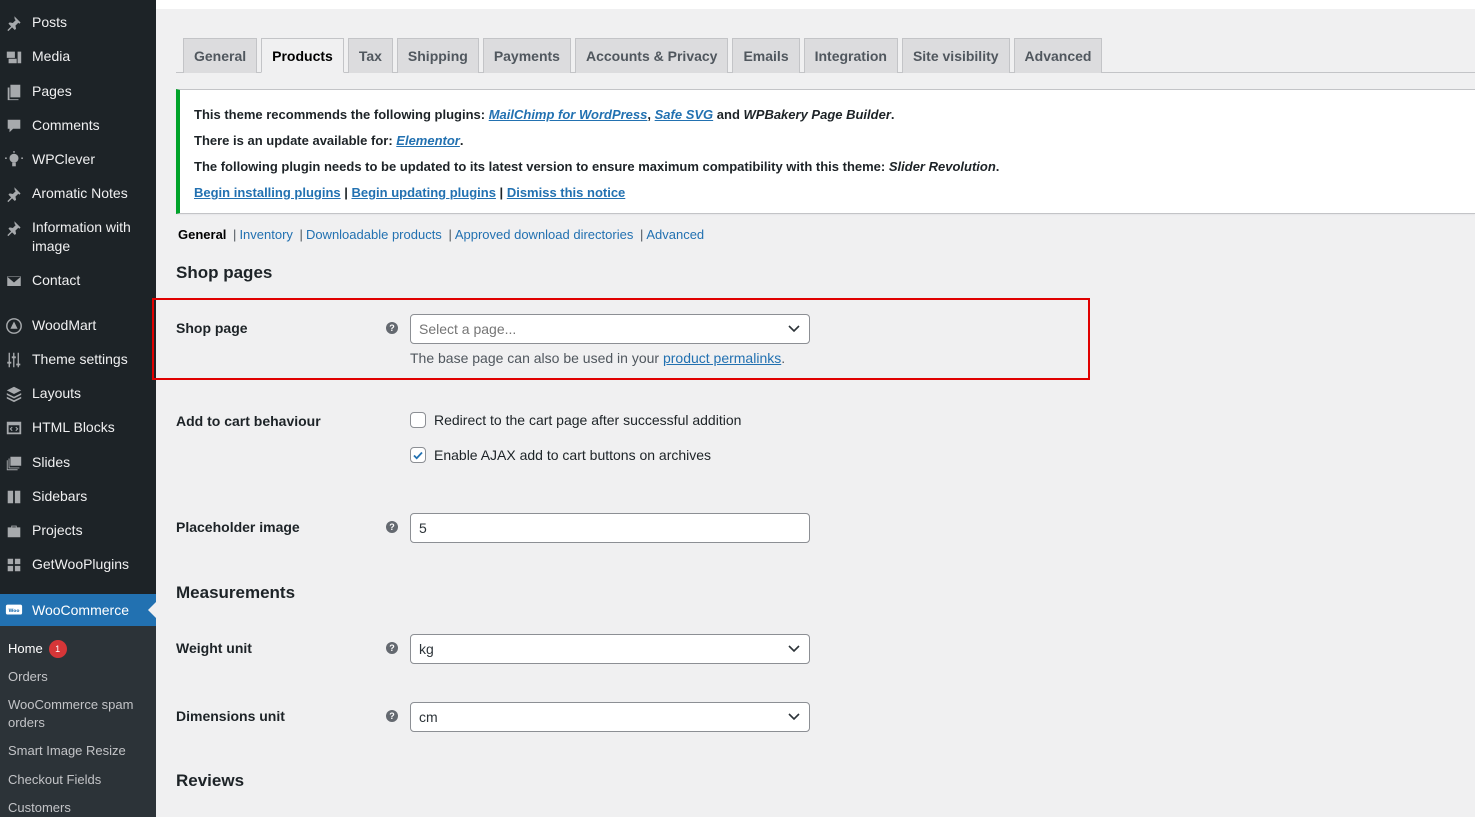 The height and width of the screenshot is (817, 1475). What do you see at coordinates (374, 234) in the screenshot?
I see `subnav-downloadable-products: Downloadable products` at bounding box center [374, 234].